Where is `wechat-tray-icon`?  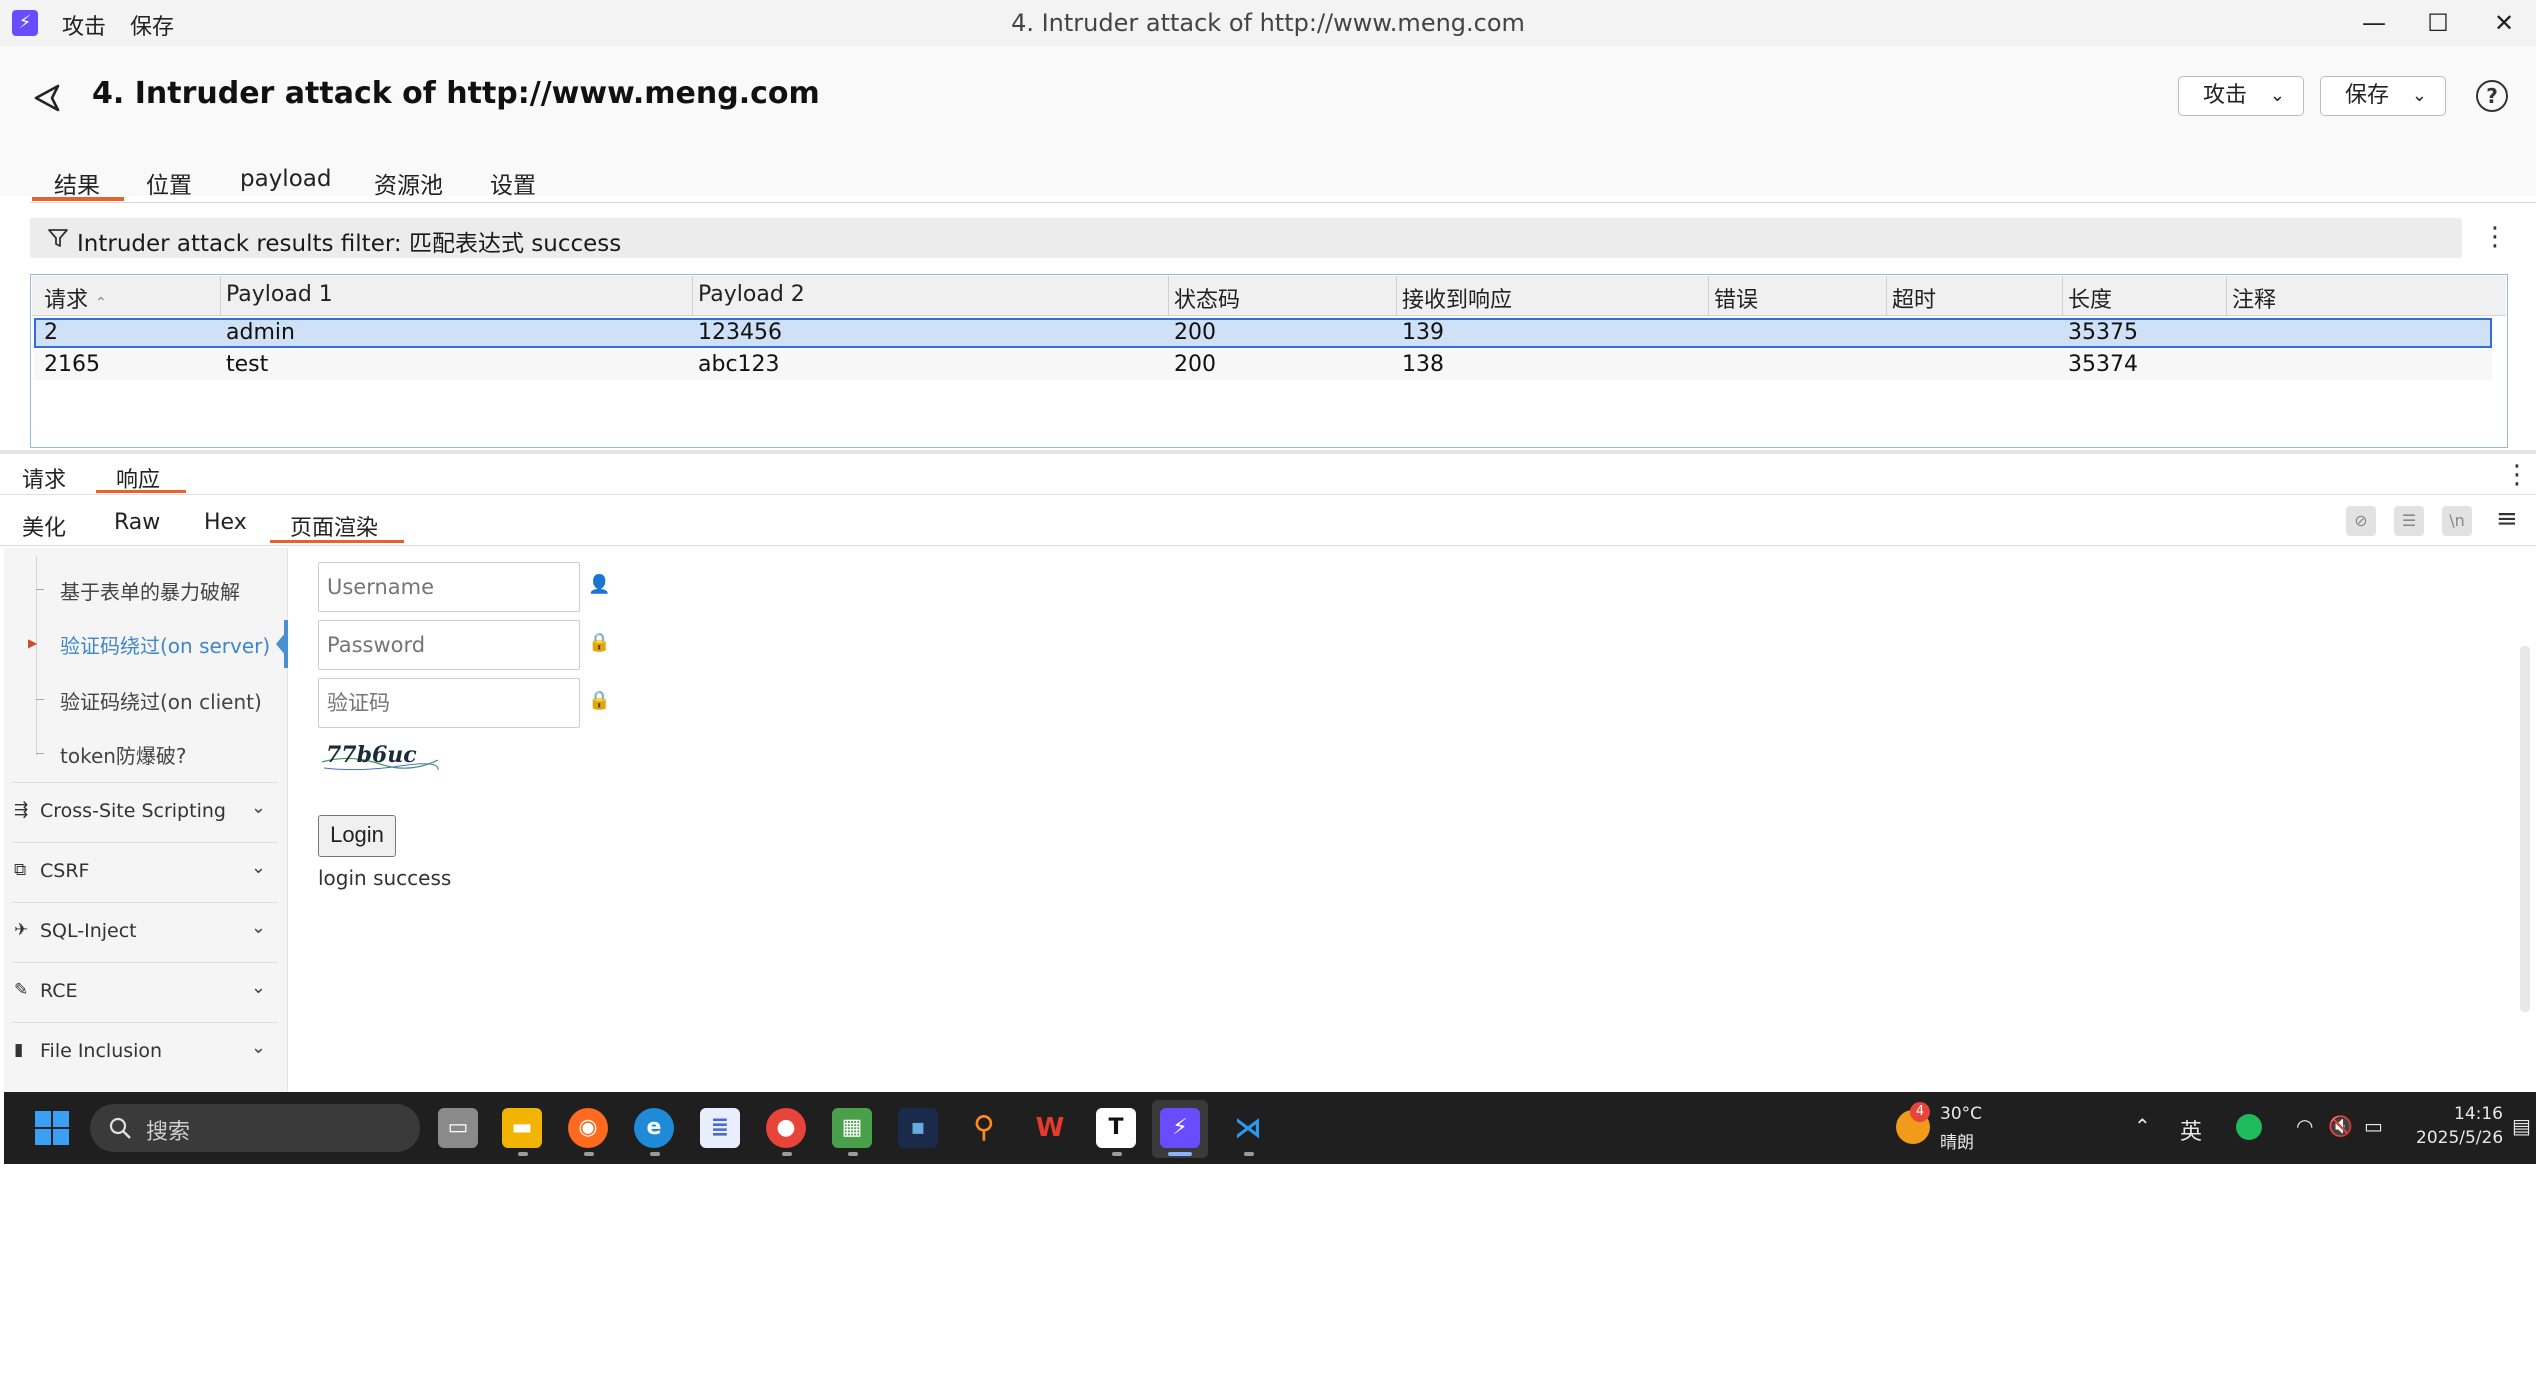 wechat-tray-icon is located at coordinates (2249, 1127).